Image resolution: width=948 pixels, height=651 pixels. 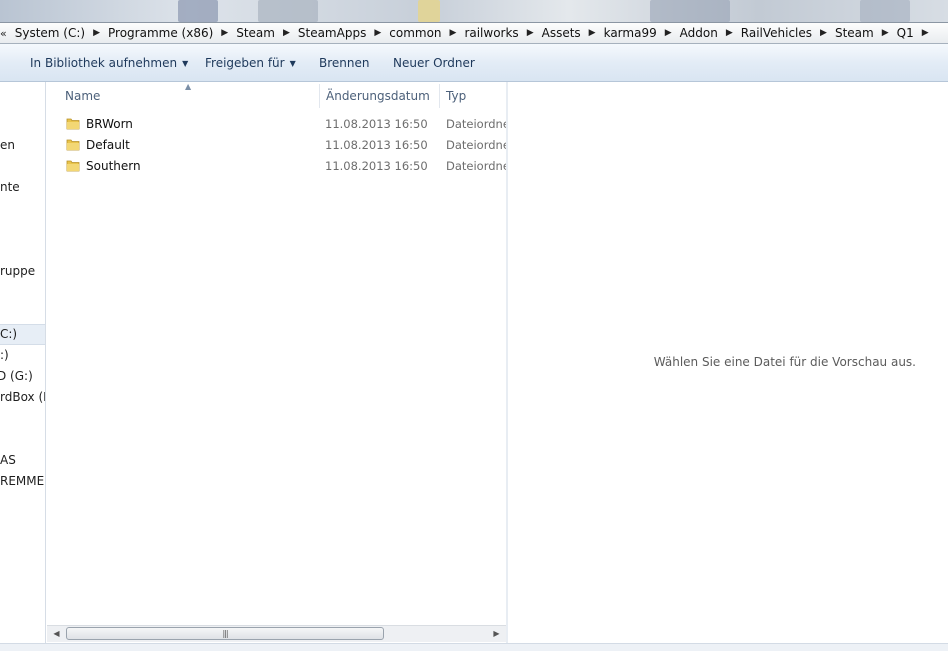 I want to click on breadcrumb-label: Programme (x86), so click(x=160, y=33).